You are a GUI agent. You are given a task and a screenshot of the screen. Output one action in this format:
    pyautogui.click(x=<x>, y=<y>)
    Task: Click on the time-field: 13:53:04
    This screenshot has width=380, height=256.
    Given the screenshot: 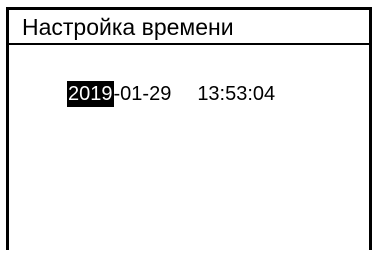 What is the action you would take?
    pyautogui.click(x=236, y=94)
    